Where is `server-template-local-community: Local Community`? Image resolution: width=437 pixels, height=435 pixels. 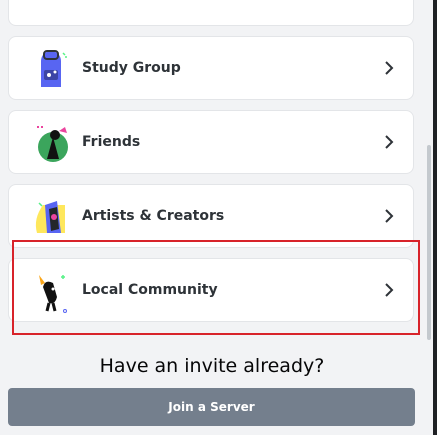
server-template-local-community: Local Community is located at coordinates (211, 290).